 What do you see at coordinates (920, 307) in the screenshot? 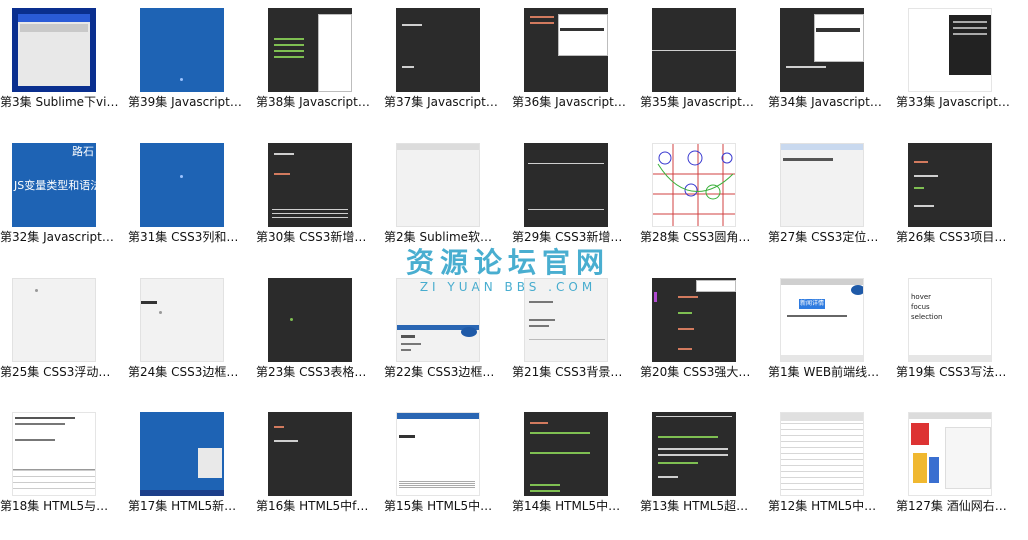
I see `thumbnail-text-line: focus` at bounding box center [920, 307].